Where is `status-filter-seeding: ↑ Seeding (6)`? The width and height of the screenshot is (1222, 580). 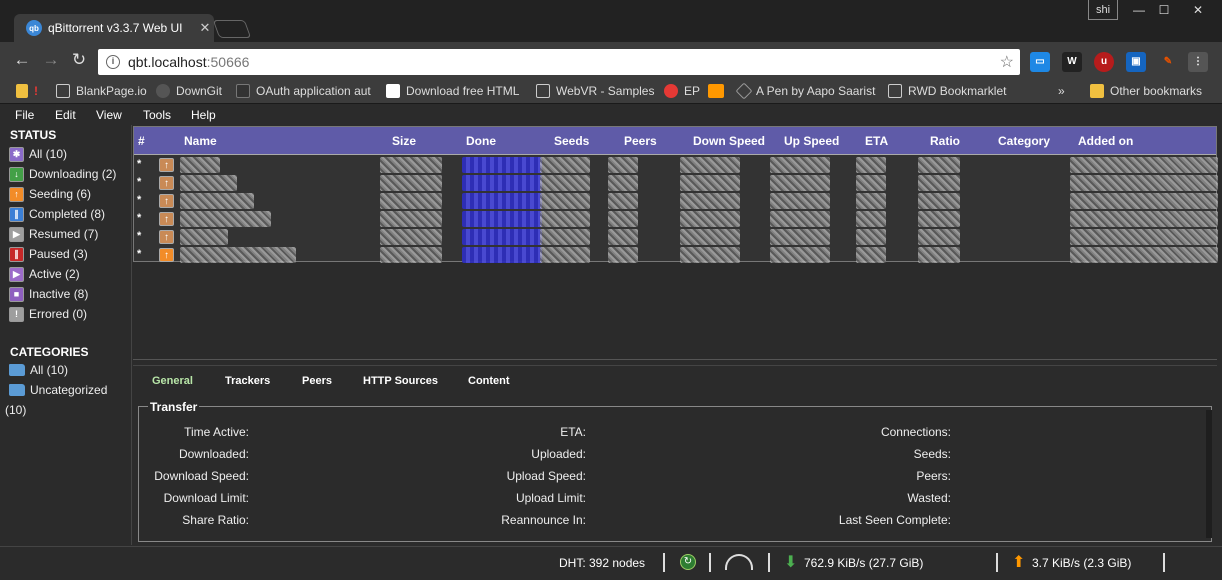
status-filter-seeding: ↑ Seeding (6) is located at coordinates (50, 194).